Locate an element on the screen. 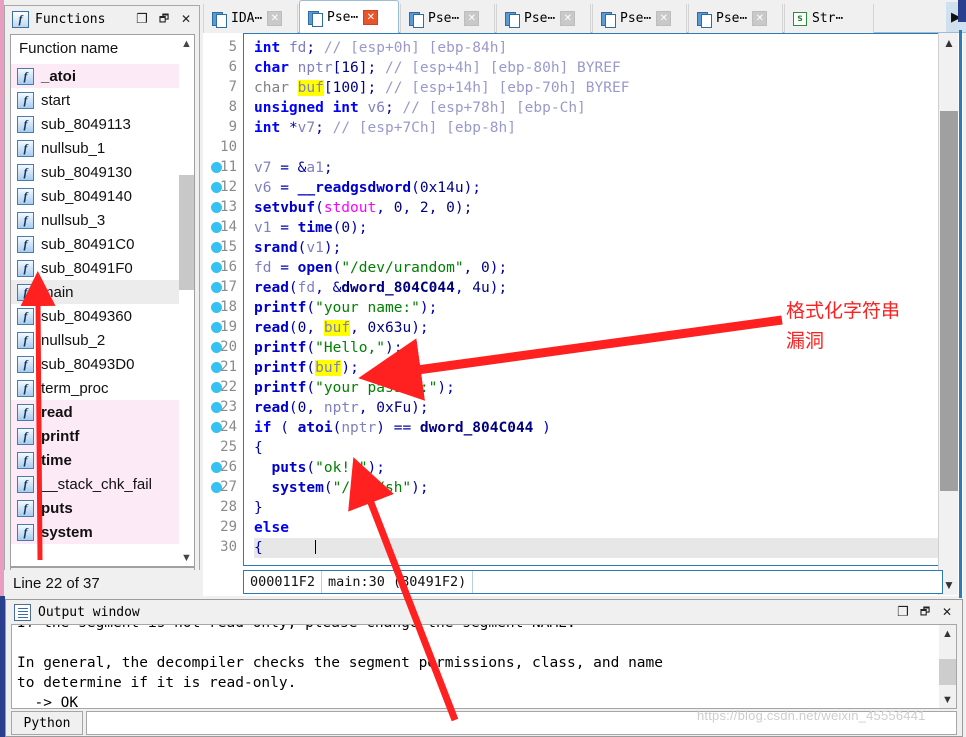  function-list-item-label: sub_8049130 is located at coordinates (86, 172).